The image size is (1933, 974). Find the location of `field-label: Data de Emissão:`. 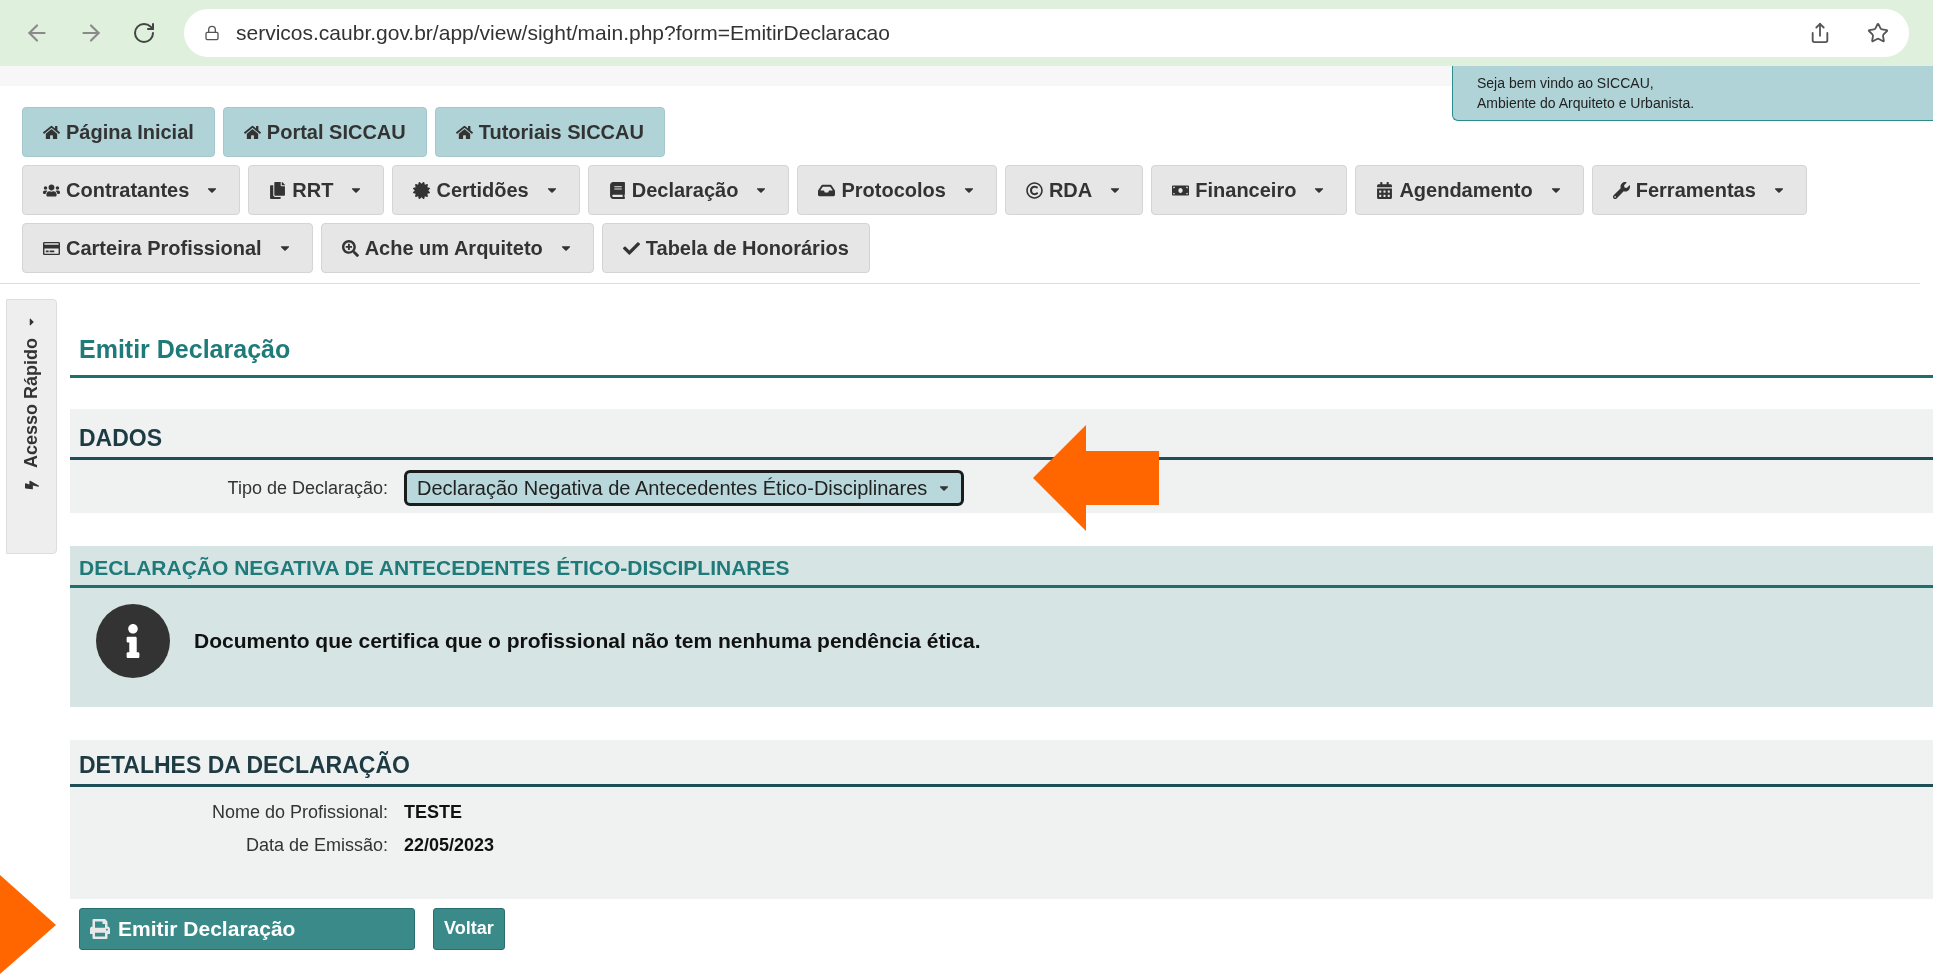

field-label: Data de Emissão: is located at coordinates (316, 845).